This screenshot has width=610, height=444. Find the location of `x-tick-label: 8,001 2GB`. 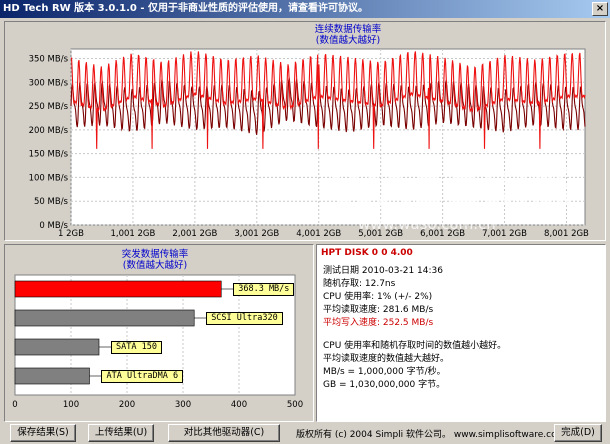

x-tick-label: 8,001 2GB is located at coordinates (566, 234).